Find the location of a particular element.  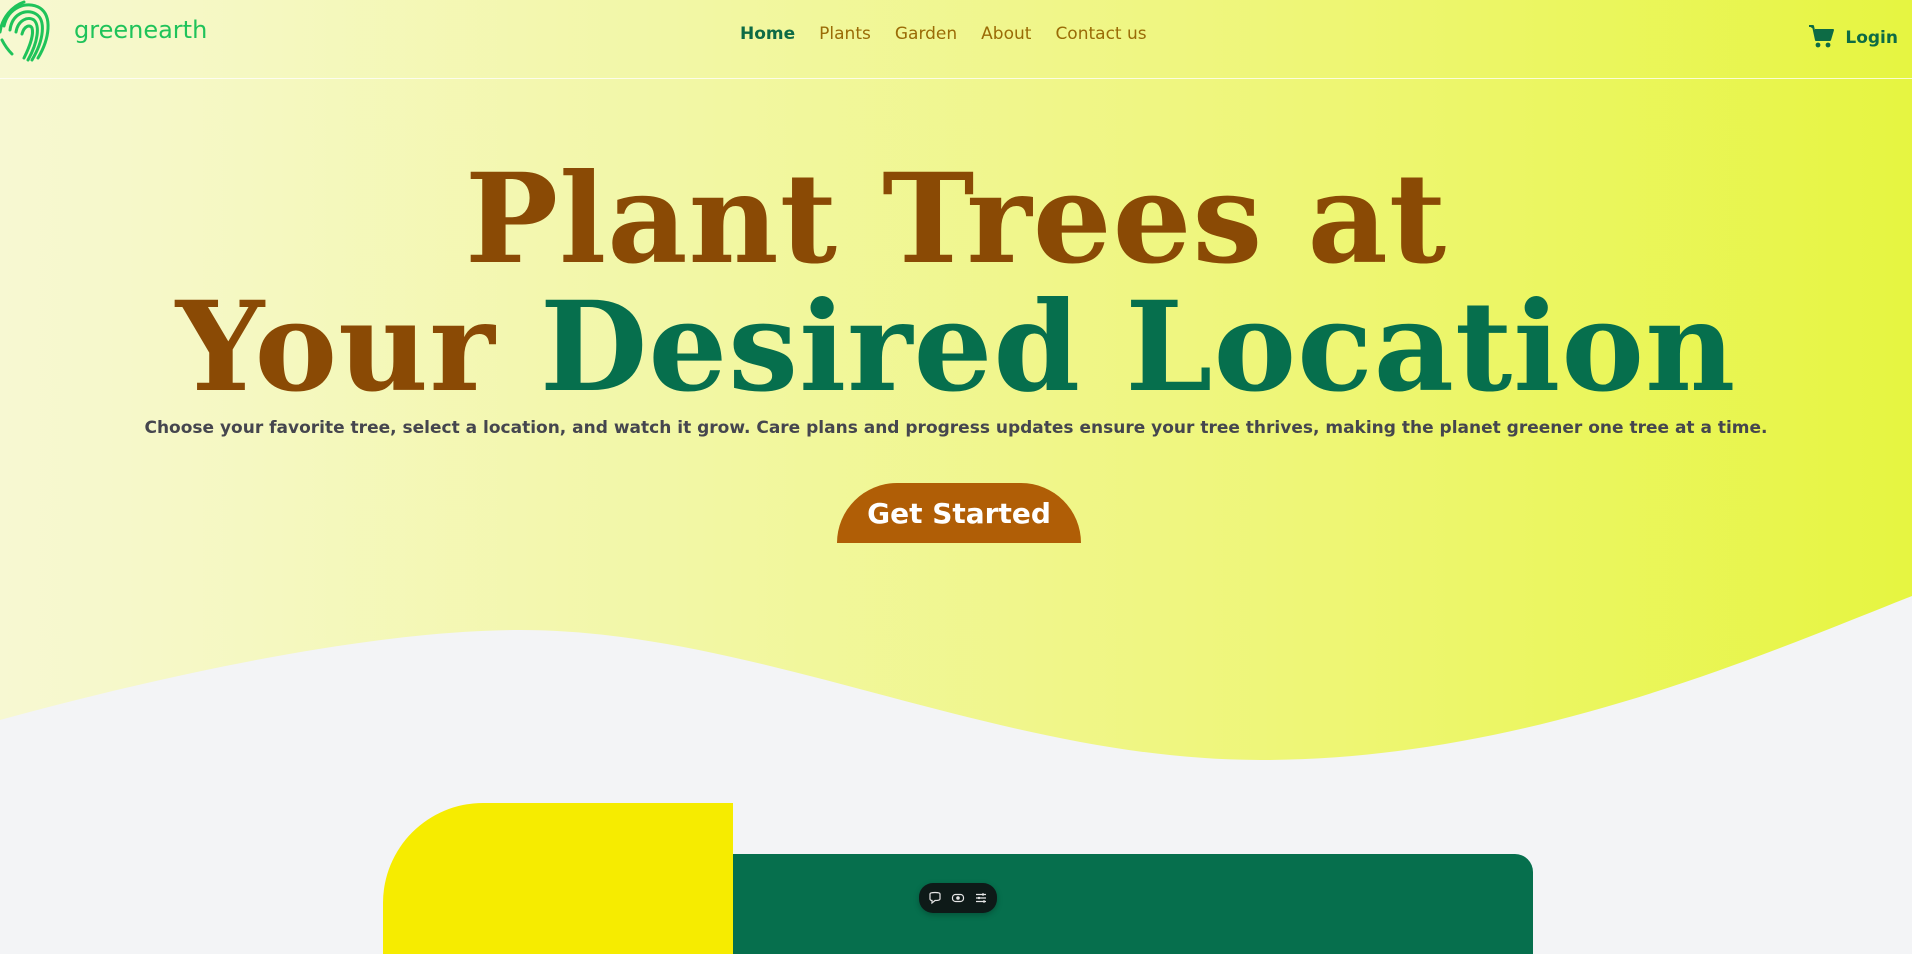

feature-card-green is located at coordinates (1133, 904).